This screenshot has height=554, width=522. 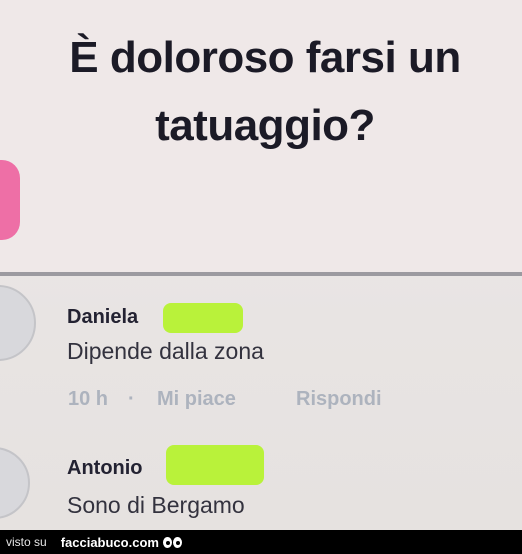 What do you see at coordinates (110, 542) in the screenshot?
I see `watermark-site: facciabuco.com` at bounding box center [110, 542].